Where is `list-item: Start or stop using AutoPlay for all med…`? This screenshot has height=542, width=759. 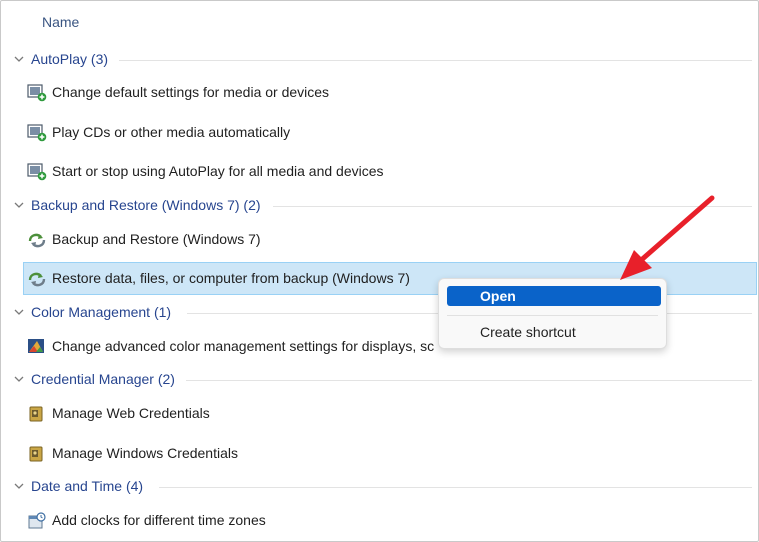 list-item: Start or stop using AutoPlay for all med… is located at coordinates (390, 171).